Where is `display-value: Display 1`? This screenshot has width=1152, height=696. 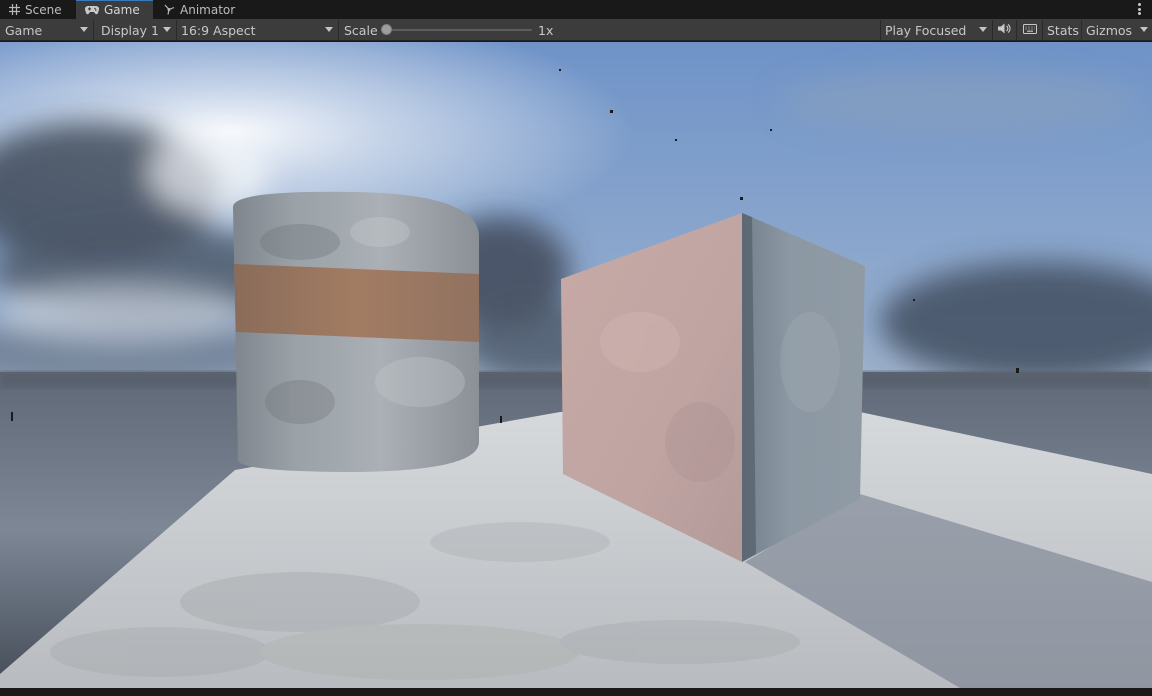 display-value: Display 1 is located at coordinates (130, 30).